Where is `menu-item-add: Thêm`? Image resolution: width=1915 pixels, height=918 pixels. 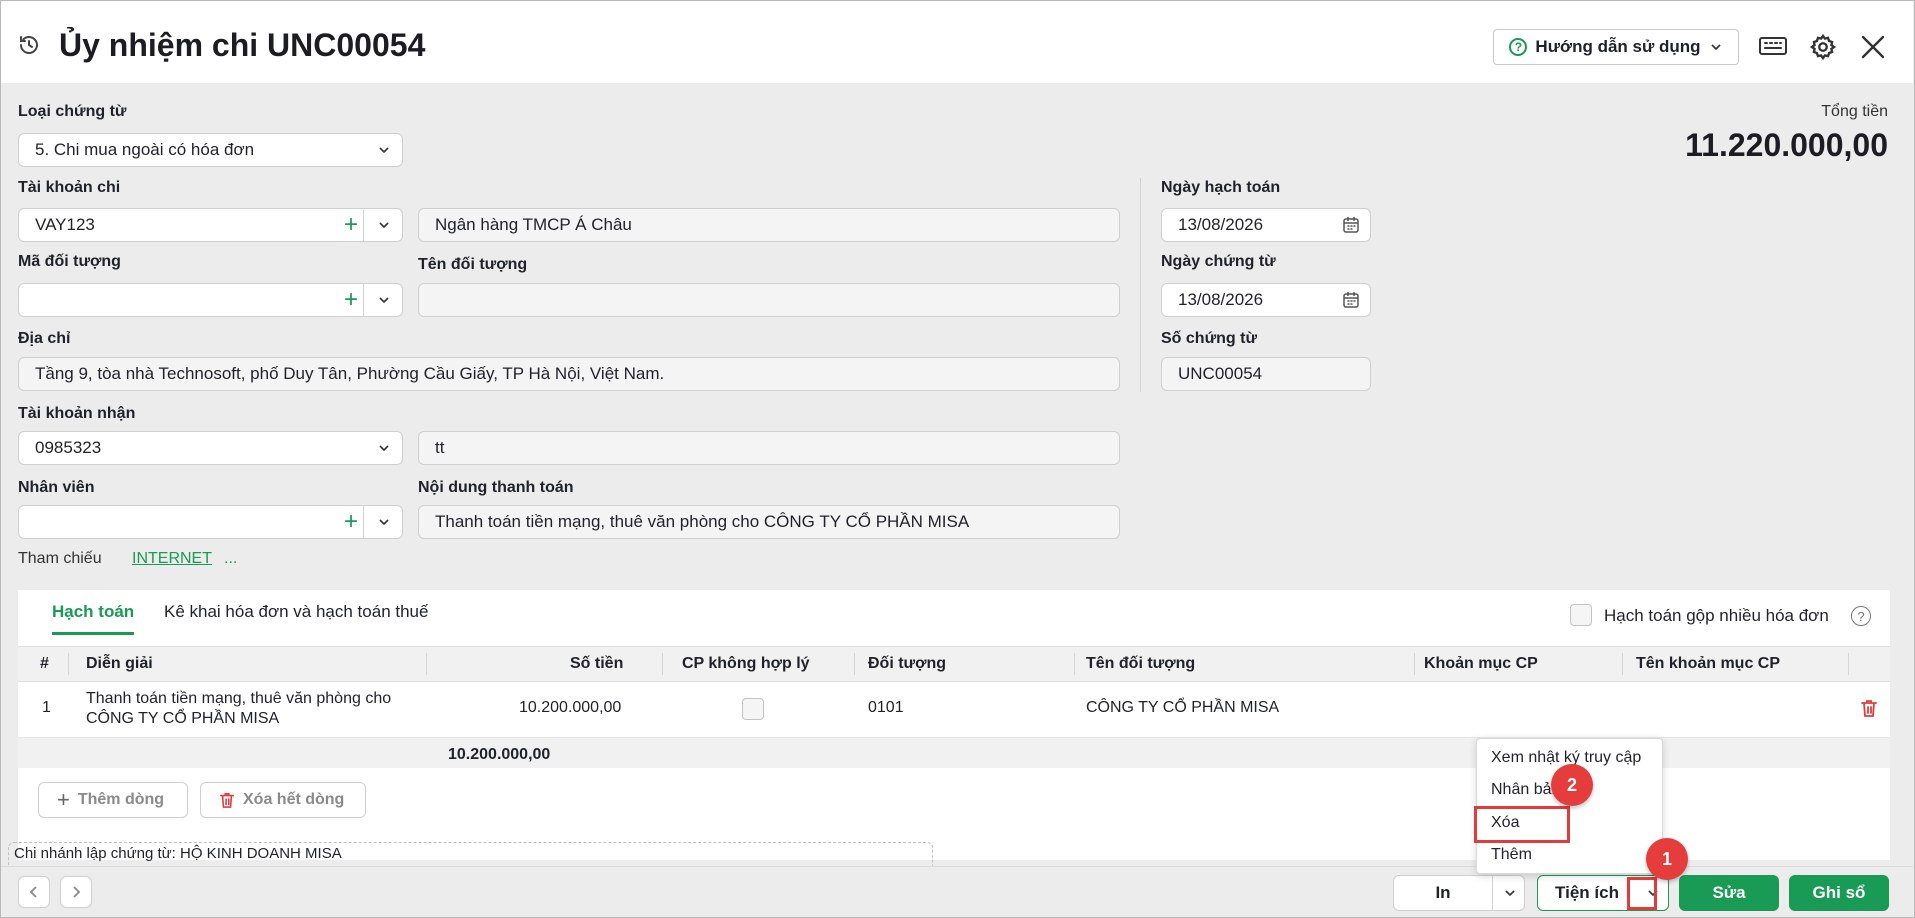
menu-item-add: Thêm is located at coordinates (1511, 855).